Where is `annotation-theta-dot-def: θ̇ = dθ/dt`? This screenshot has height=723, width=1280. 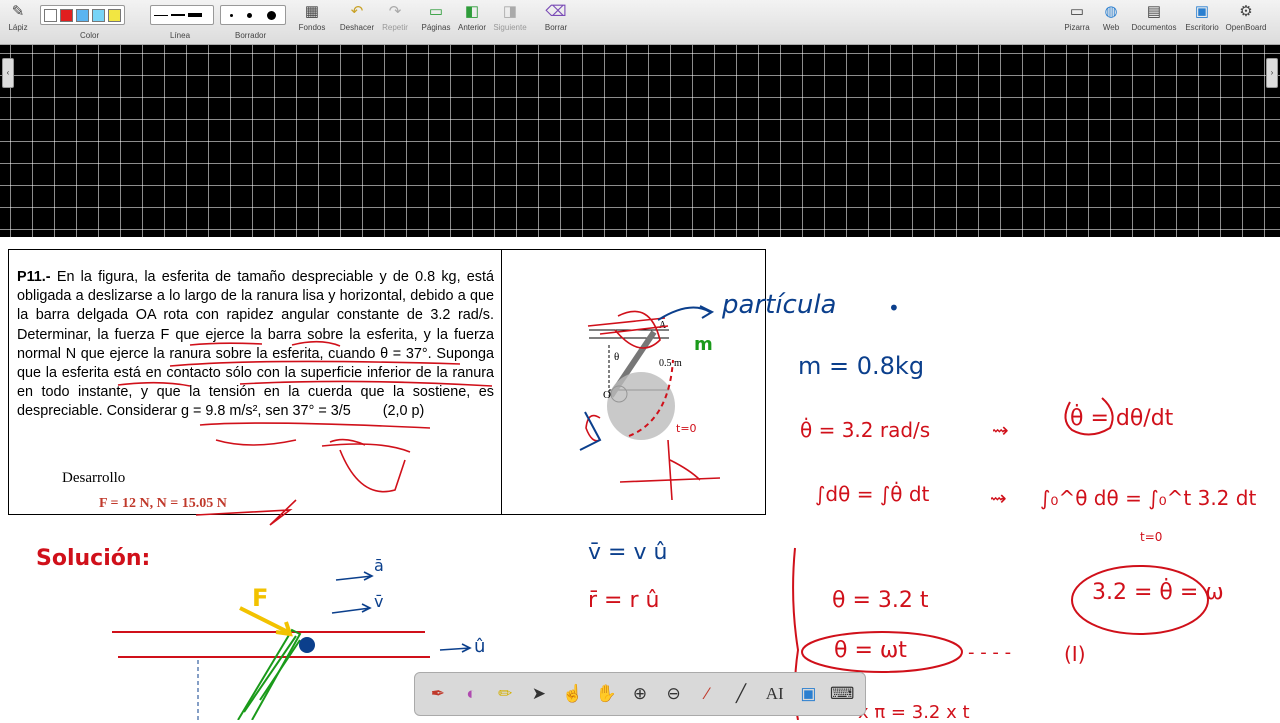
annotation-theta-dot-def: θ̇ = dθ/dt is located at coordinates (1122, 418).